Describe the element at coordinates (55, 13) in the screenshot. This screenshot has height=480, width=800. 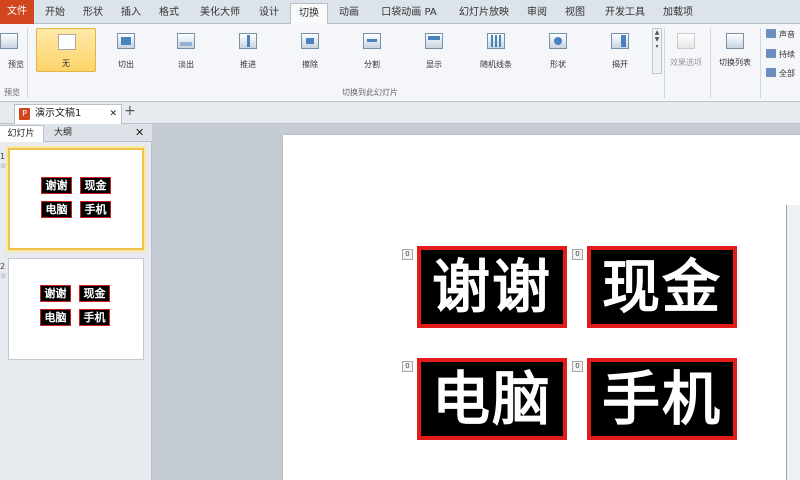
I see `tab-home: 开始` at that location.